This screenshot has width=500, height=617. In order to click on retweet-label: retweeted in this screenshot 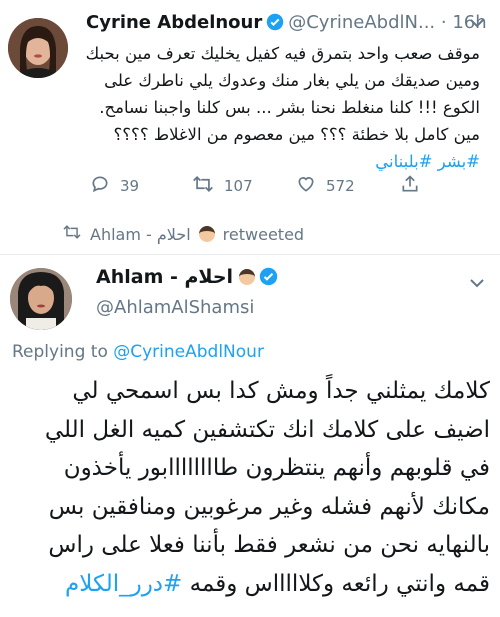, I will do `click(263, 234)`.